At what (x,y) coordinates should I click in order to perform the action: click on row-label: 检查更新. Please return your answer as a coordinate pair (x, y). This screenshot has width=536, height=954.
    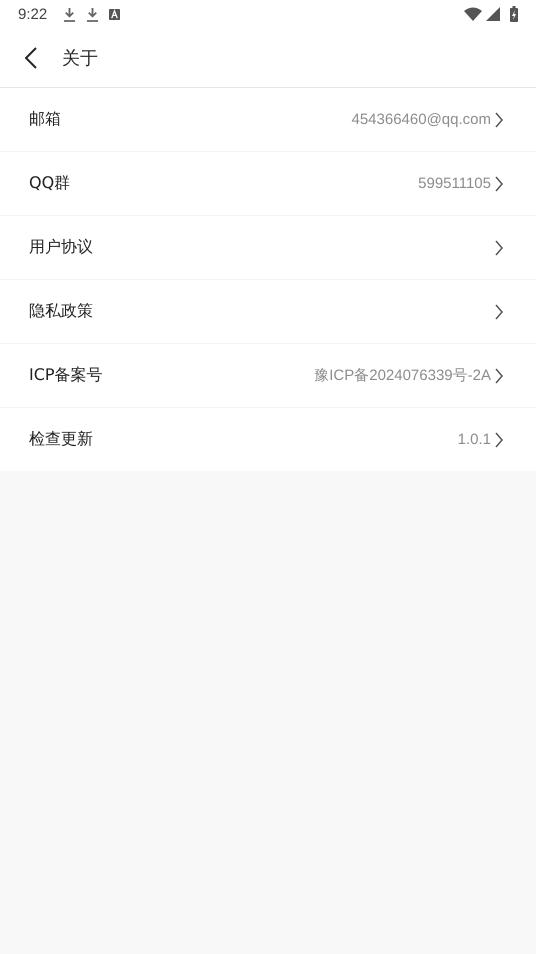
    Looking at the image, I should click on (61, 439).